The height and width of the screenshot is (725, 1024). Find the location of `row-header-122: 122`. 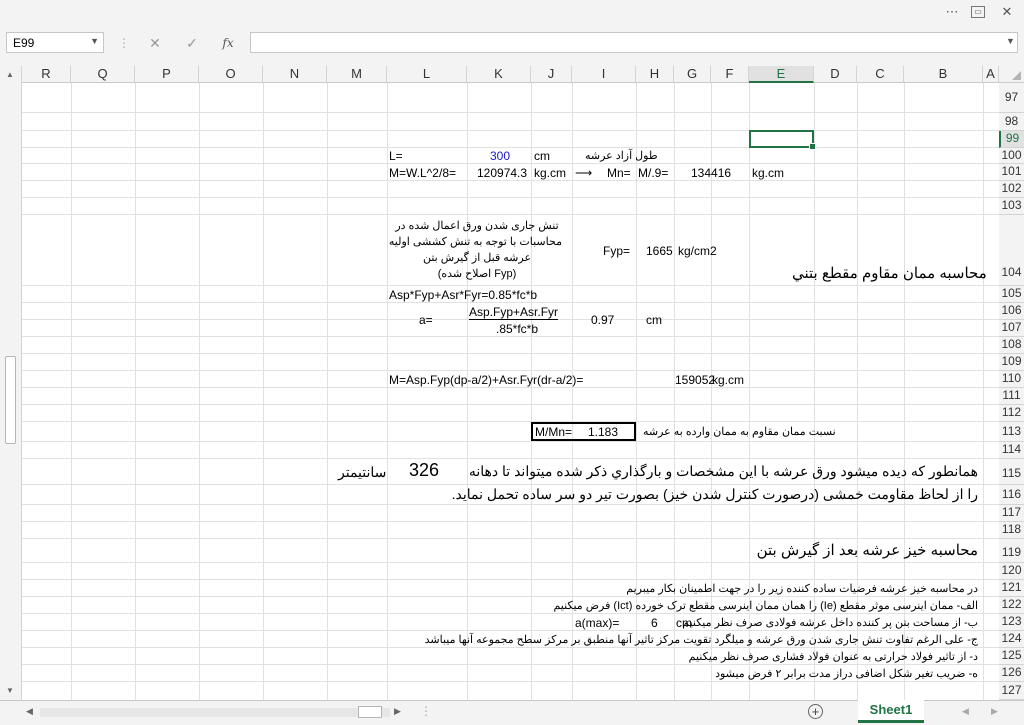

row-header-122: 122 is located at coordinates (1011, 605).